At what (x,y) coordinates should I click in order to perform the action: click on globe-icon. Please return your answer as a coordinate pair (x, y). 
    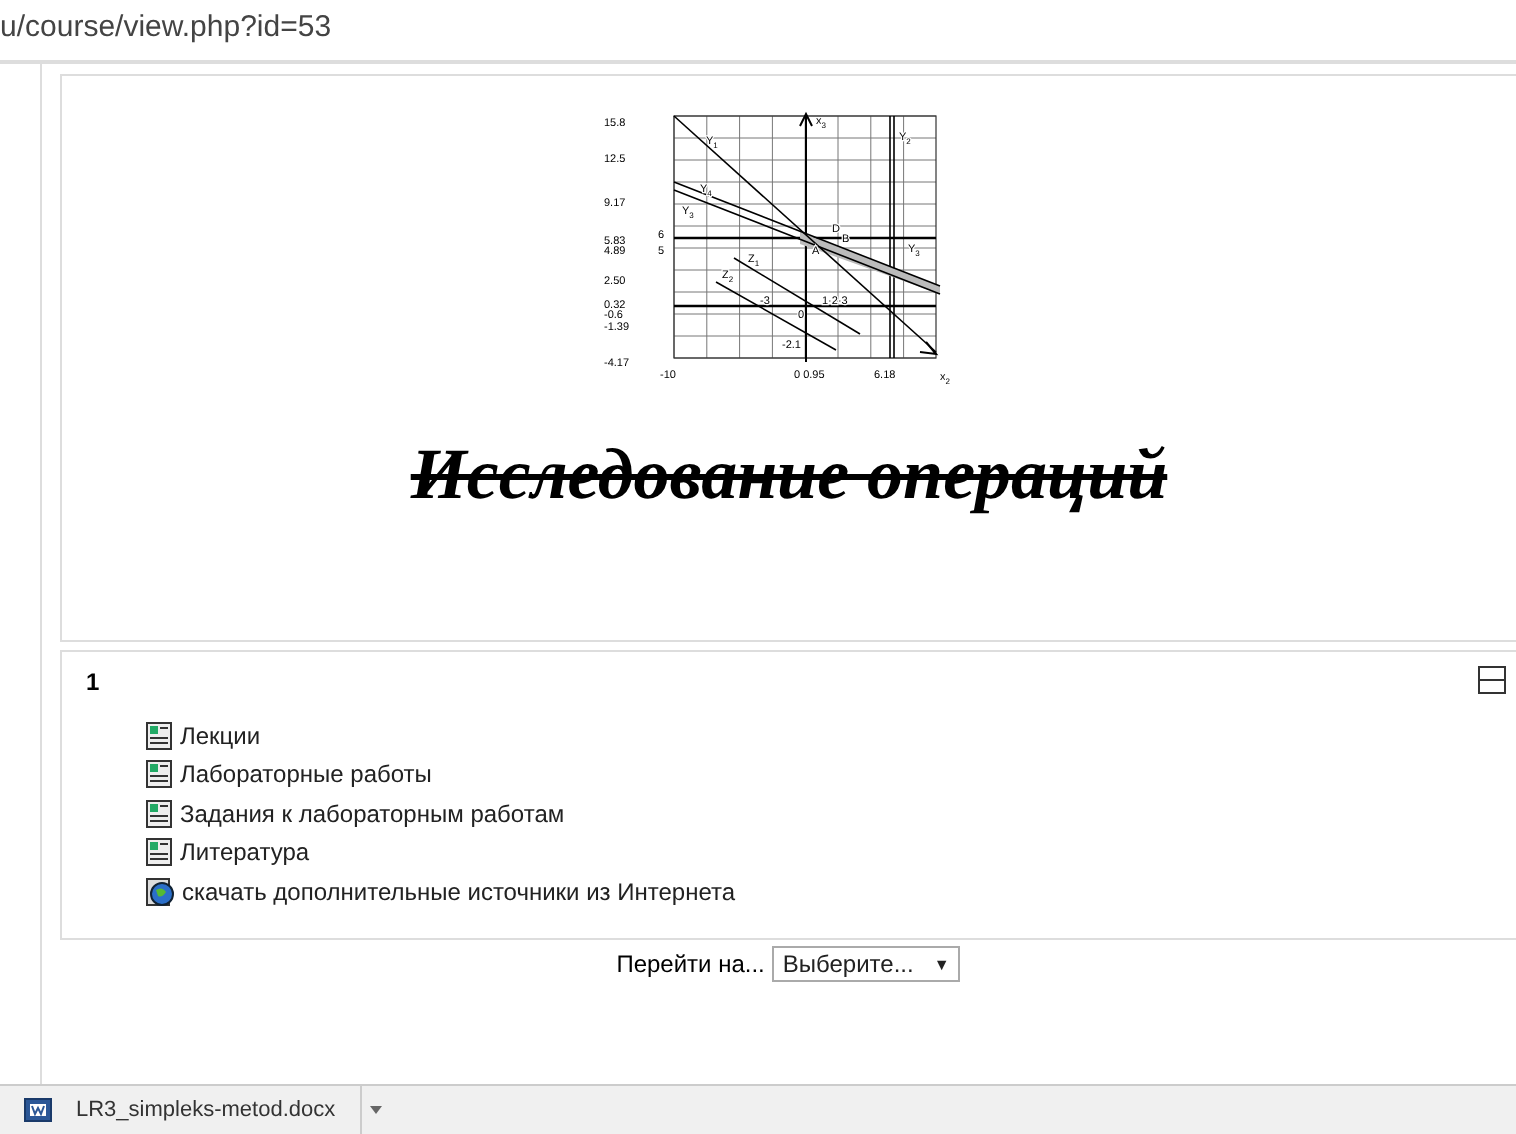
    Looking at the image, I should click on (160, 891).